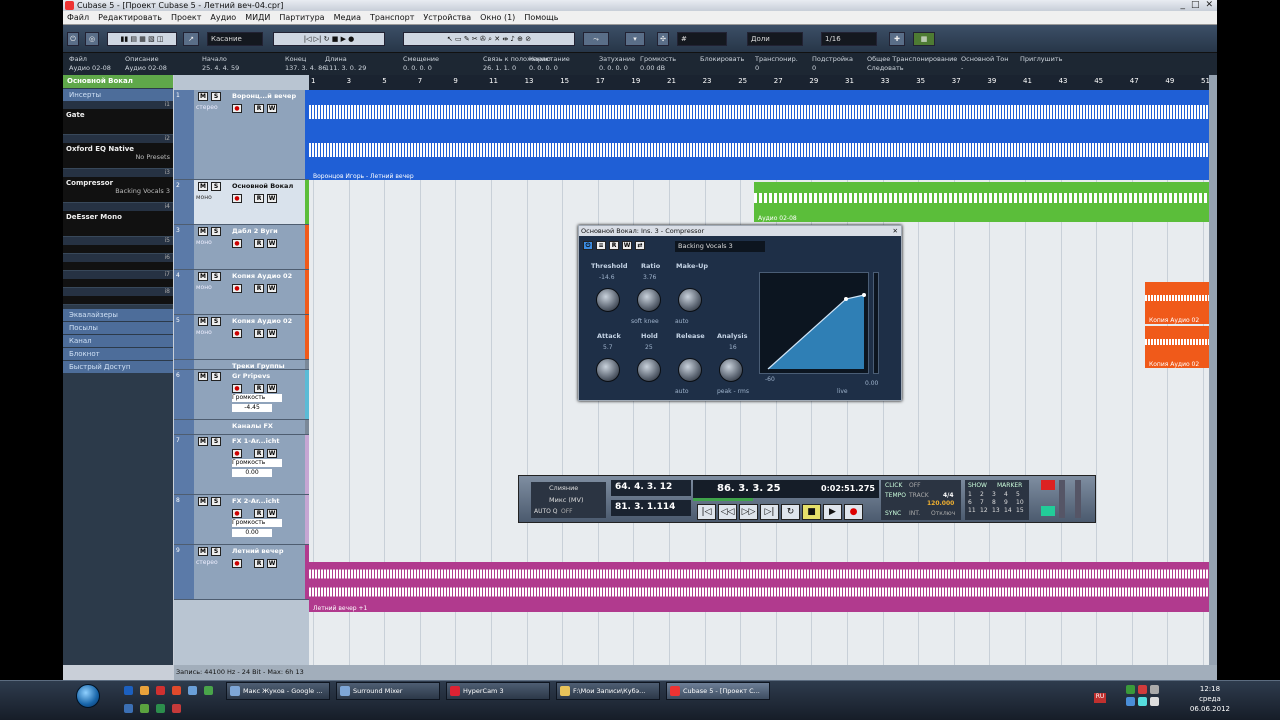 This screenshot has width=1280, height=720. What do you see at coordinates (1041, 59) in the screenshot?
I see `info-column: Приглушить` at bounding box center [1041, 59].